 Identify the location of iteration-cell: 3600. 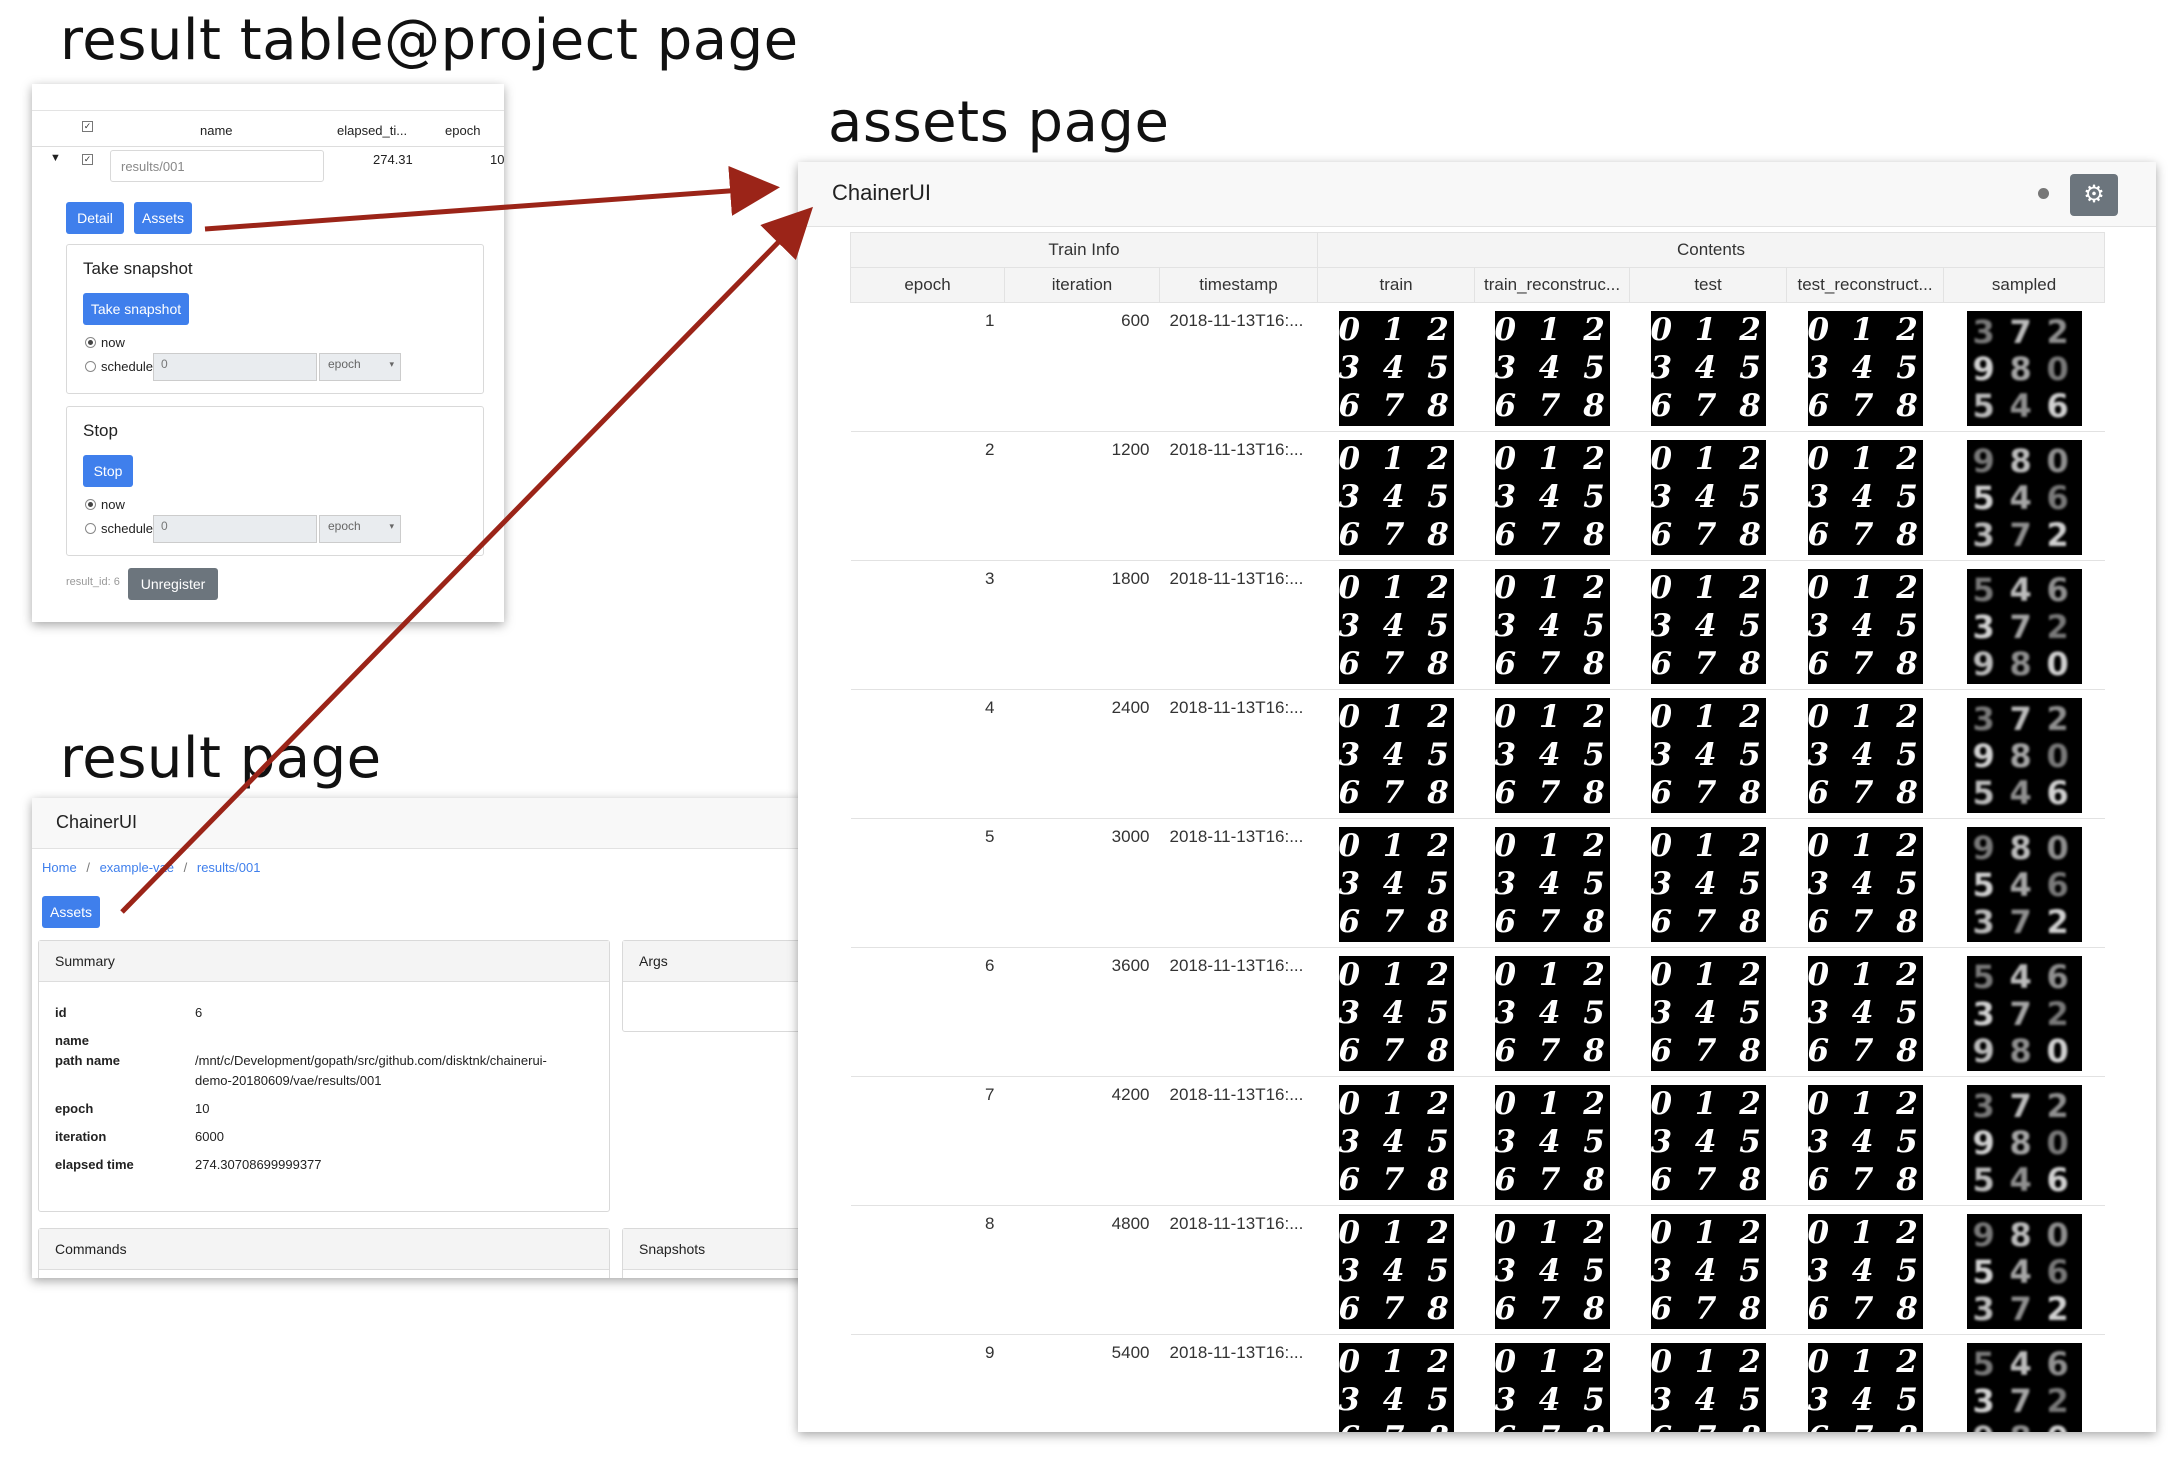
(1082, 1012).